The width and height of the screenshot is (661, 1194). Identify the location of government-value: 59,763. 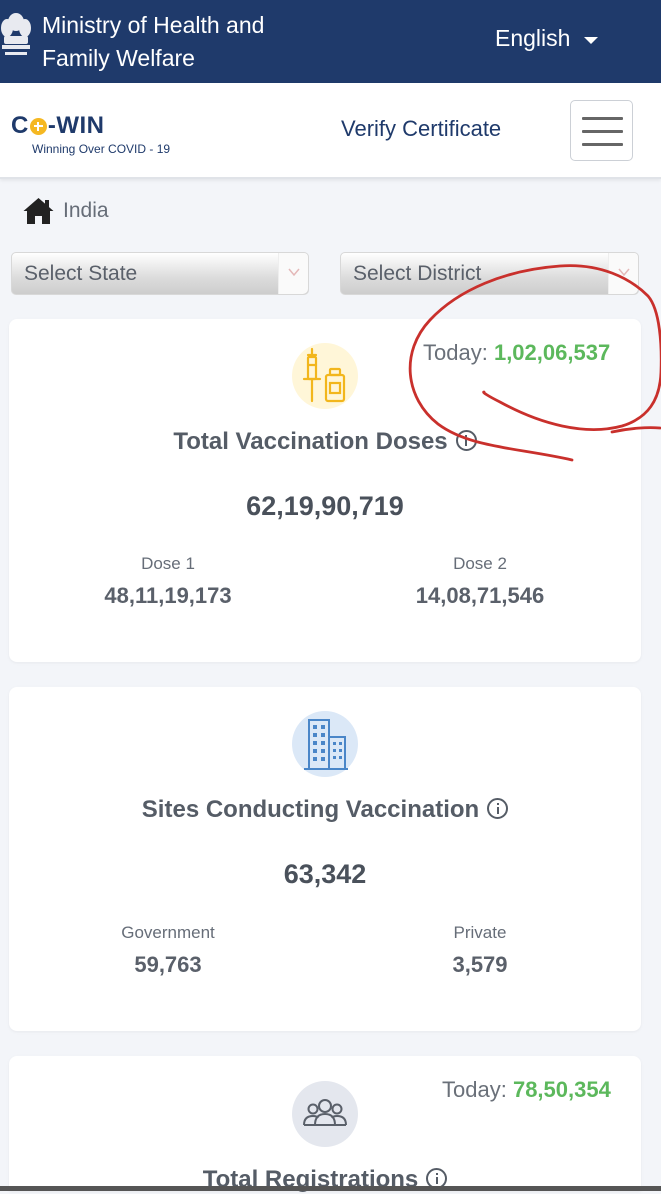
(168, 964).